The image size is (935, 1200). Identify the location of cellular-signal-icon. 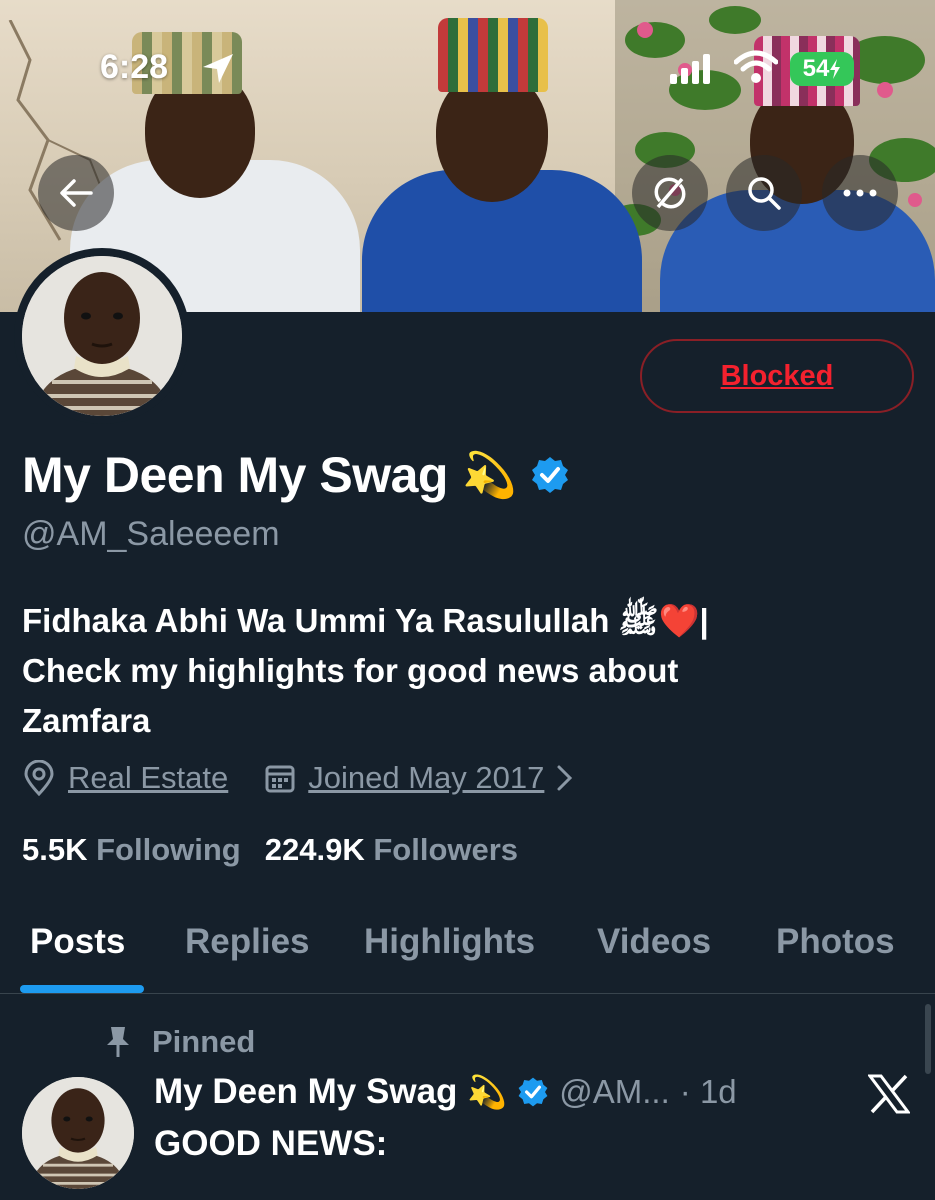
(690, 69).